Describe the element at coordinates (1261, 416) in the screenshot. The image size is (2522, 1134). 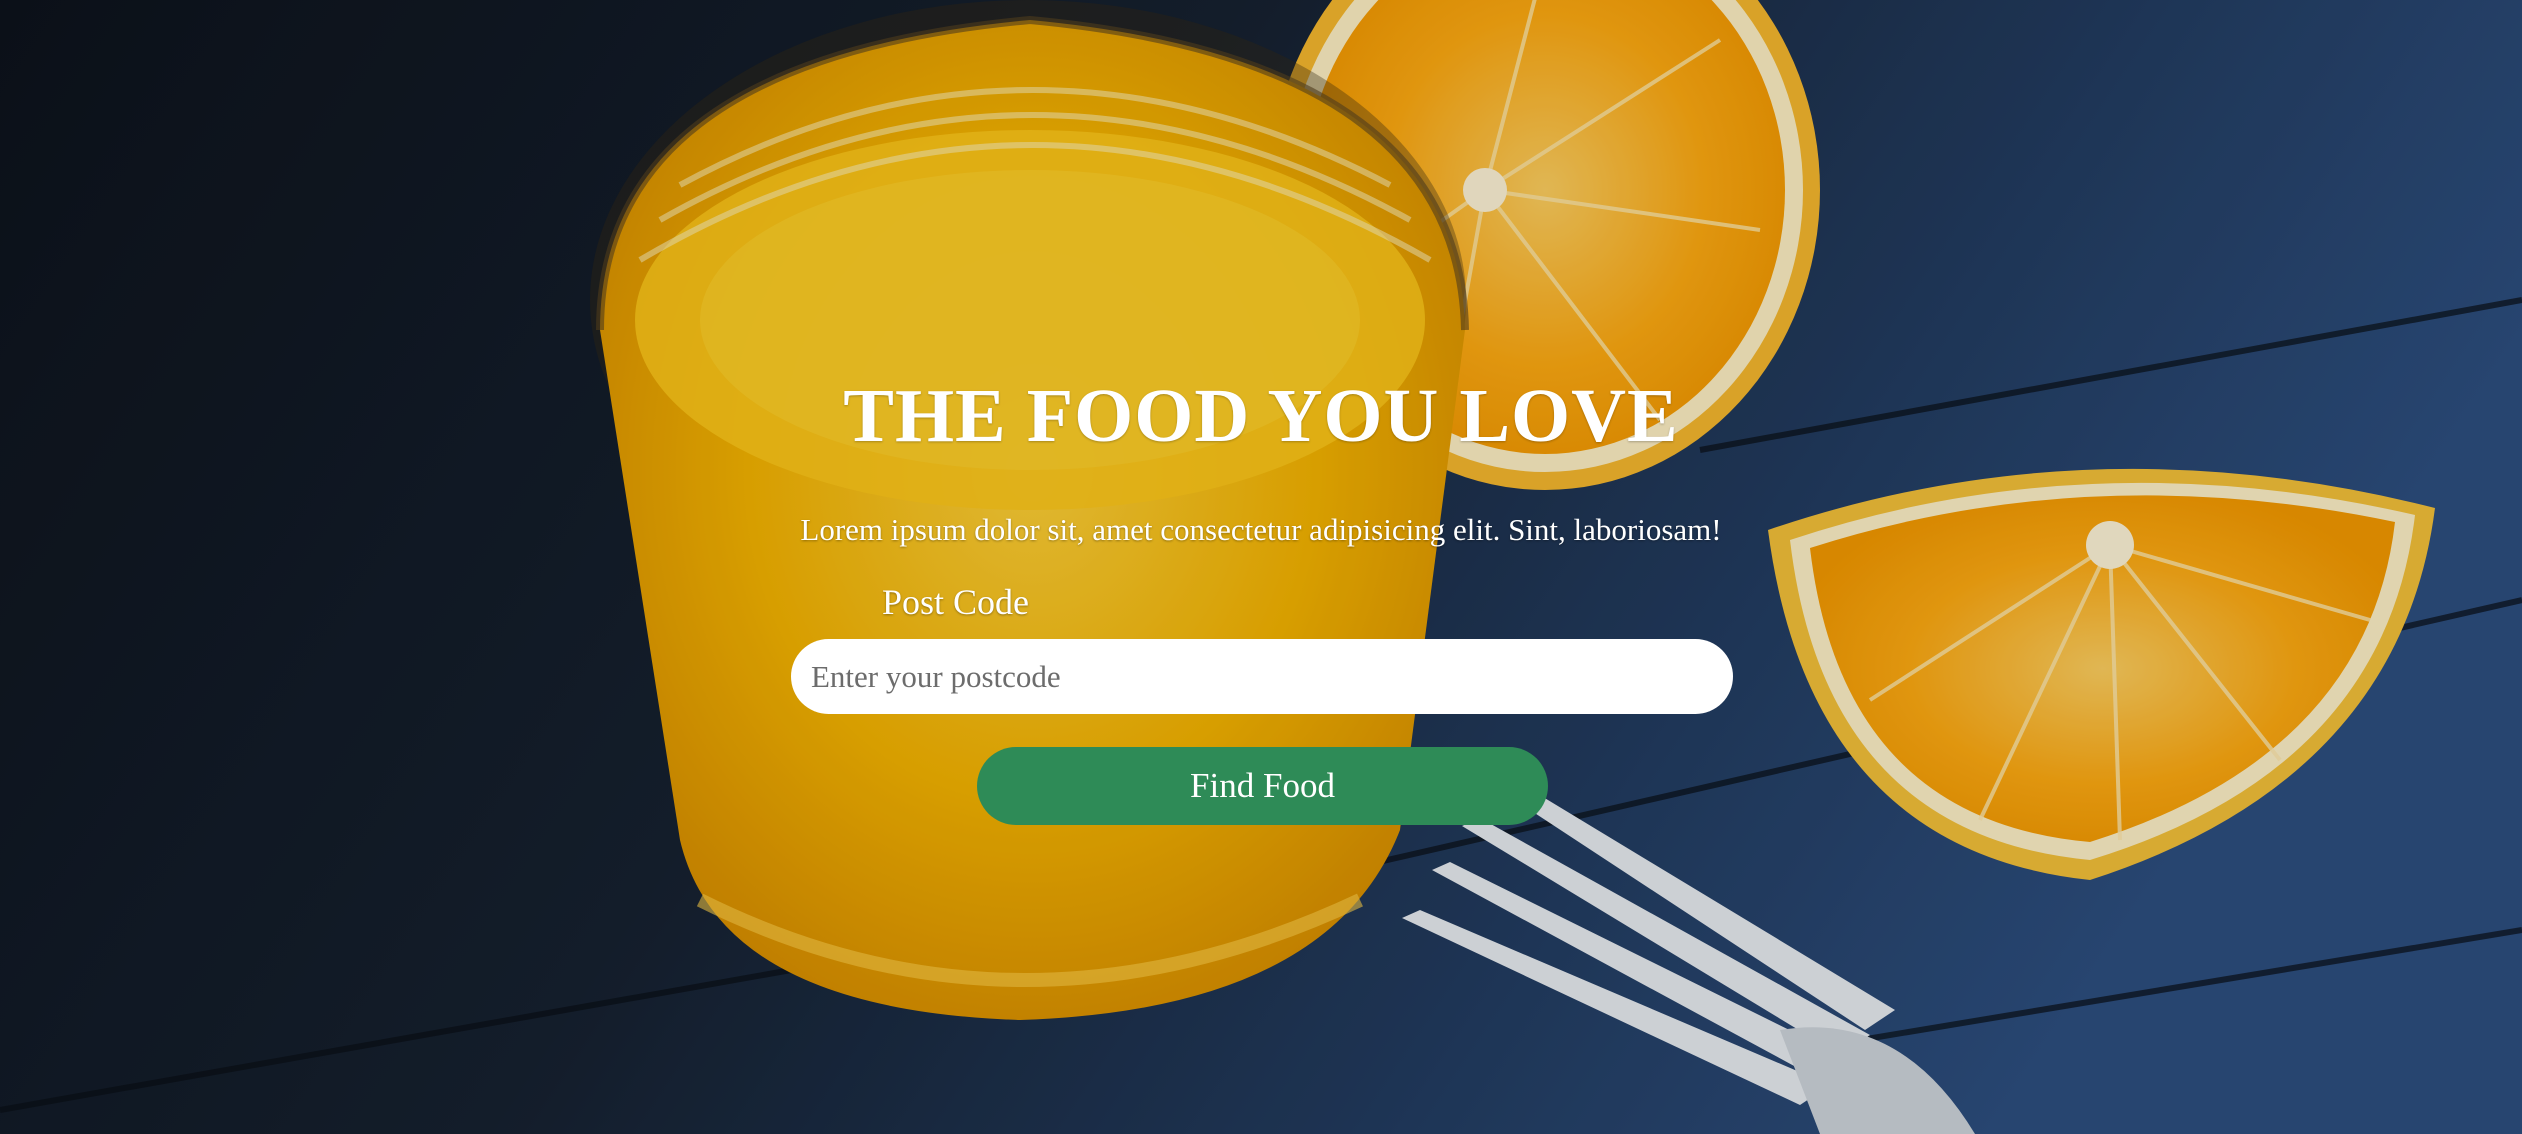
I see `hero-title: THE FOOD YOU LOVE` at that location.